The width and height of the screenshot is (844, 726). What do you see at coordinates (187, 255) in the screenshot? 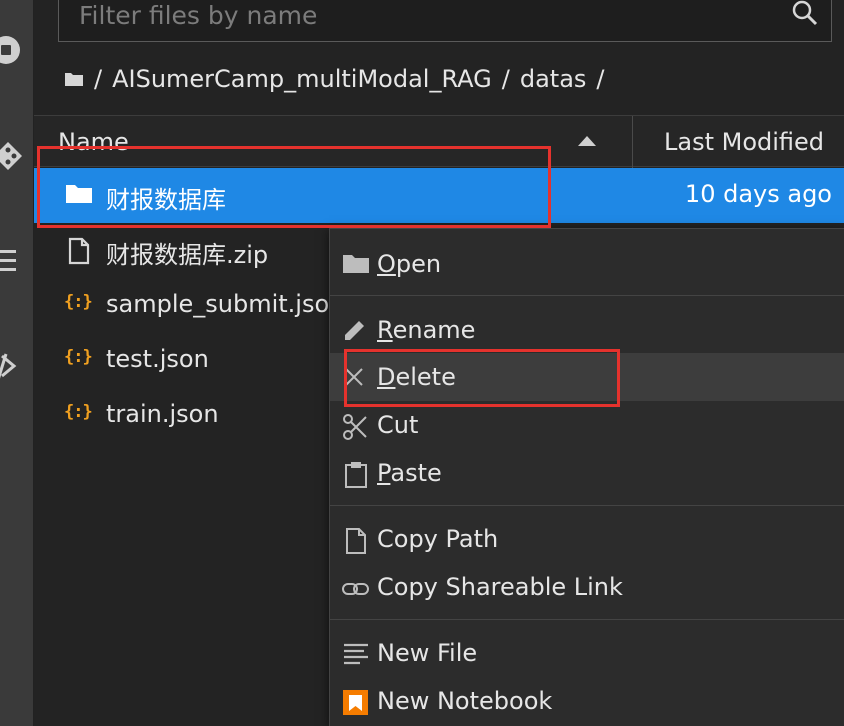
I see `file-name: 财报数据库.zip` at bounding box center [187, 255].